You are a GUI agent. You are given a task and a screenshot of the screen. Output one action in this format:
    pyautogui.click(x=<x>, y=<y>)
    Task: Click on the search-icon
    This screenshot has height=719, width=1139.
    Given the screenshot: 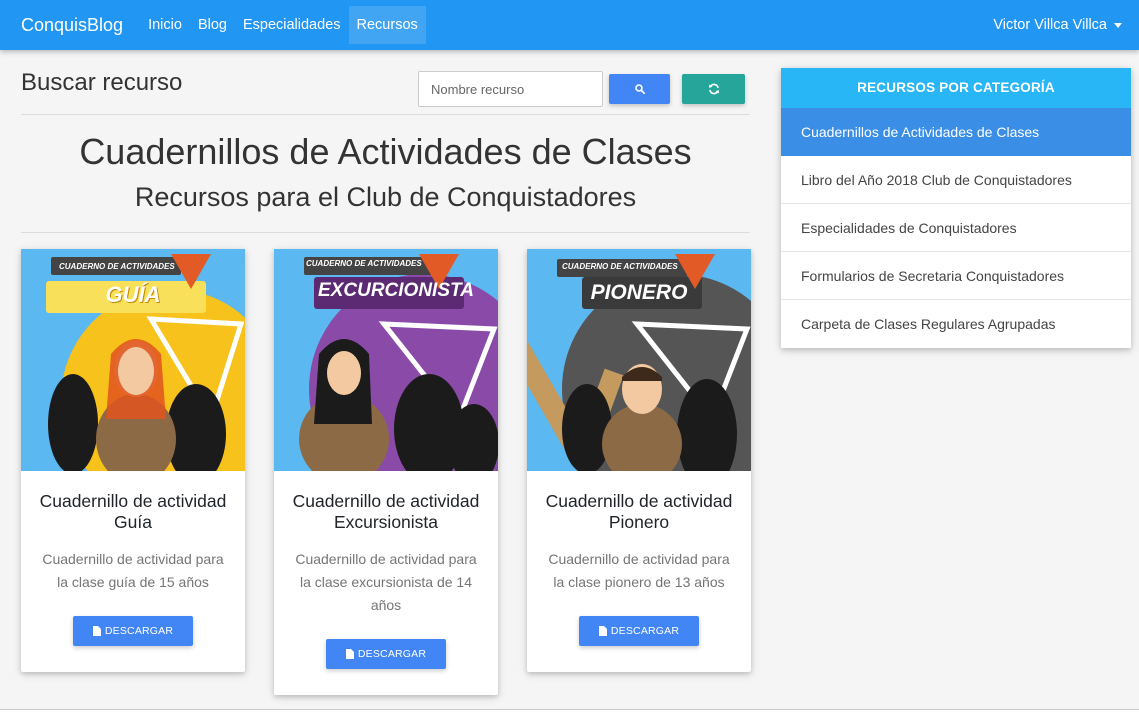 What is the action you would take?
    pyautogui.click(x=639, y=89)
    